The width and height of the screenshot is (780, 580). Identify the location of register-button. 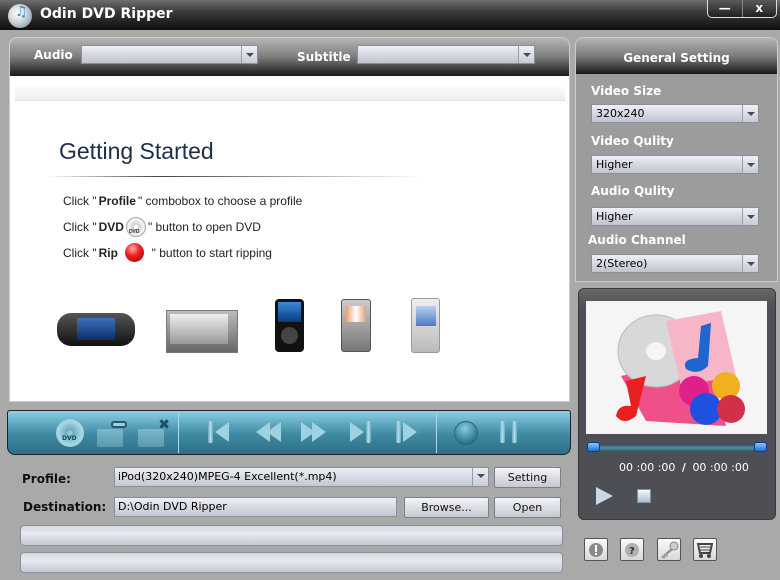
(669, 549).